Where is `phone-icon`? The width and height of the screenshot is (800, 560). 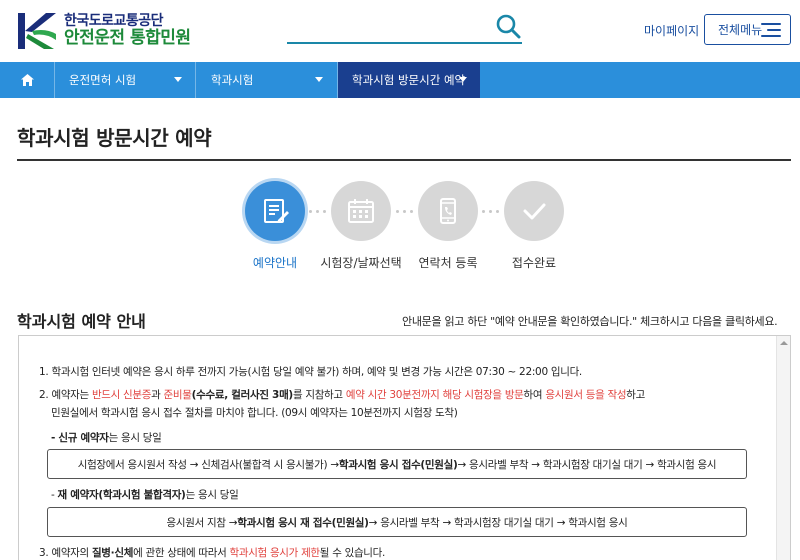 phone-icon is located at coordinates (448, 211).